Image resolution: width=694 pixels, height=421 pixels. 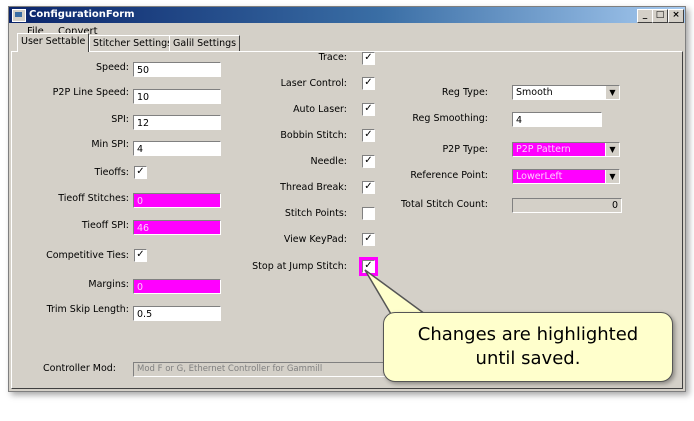 I want to click on tieoffs-label: Tieoffs:, so click(x=111, y=172).